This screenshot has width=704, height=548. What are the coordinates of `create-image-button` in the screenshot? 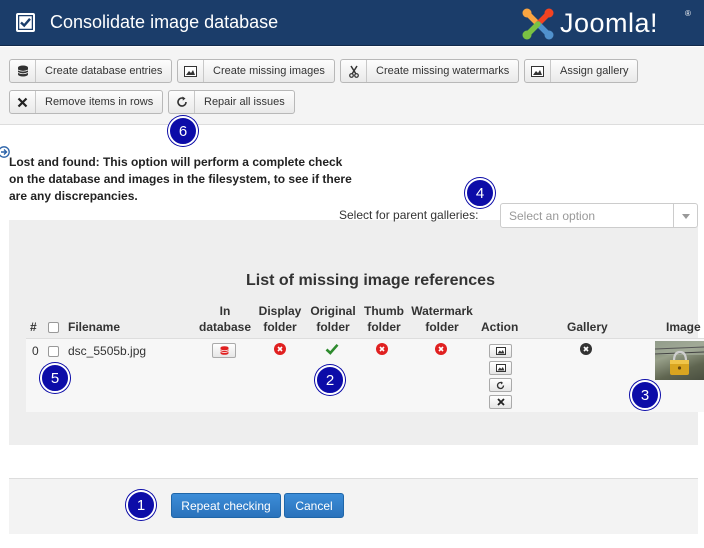 It's located at (500, 351).